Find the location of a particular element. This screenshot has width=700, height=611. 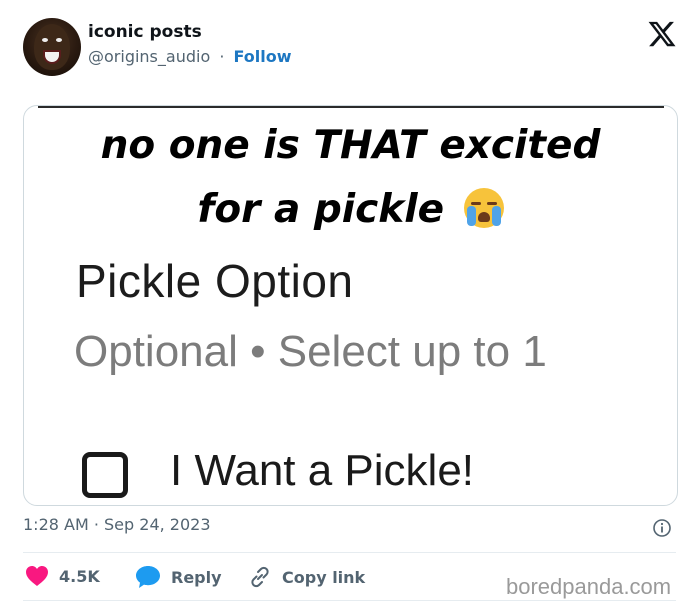

link-icon is located at coordinates (260, 577).